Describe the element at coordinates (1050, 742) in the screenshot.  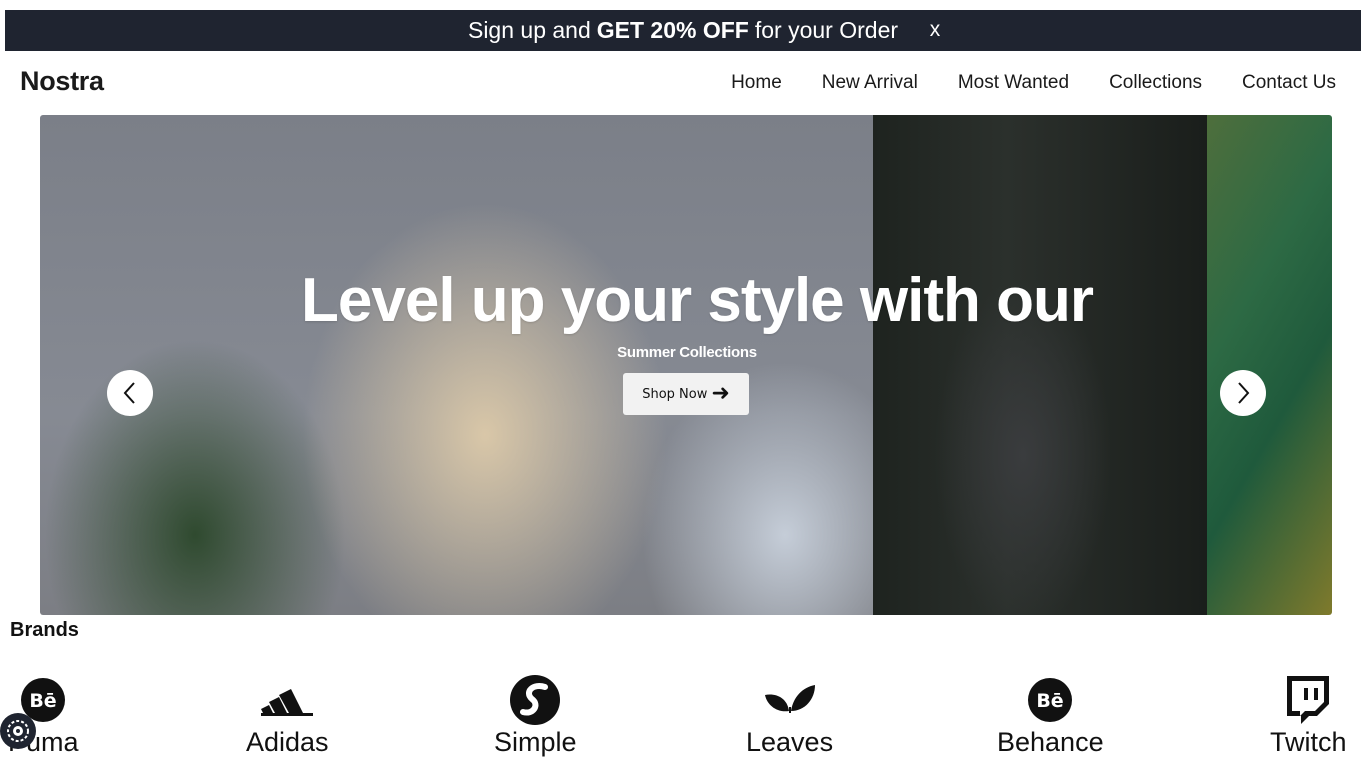
I see `brand-label: Behance` at that location.